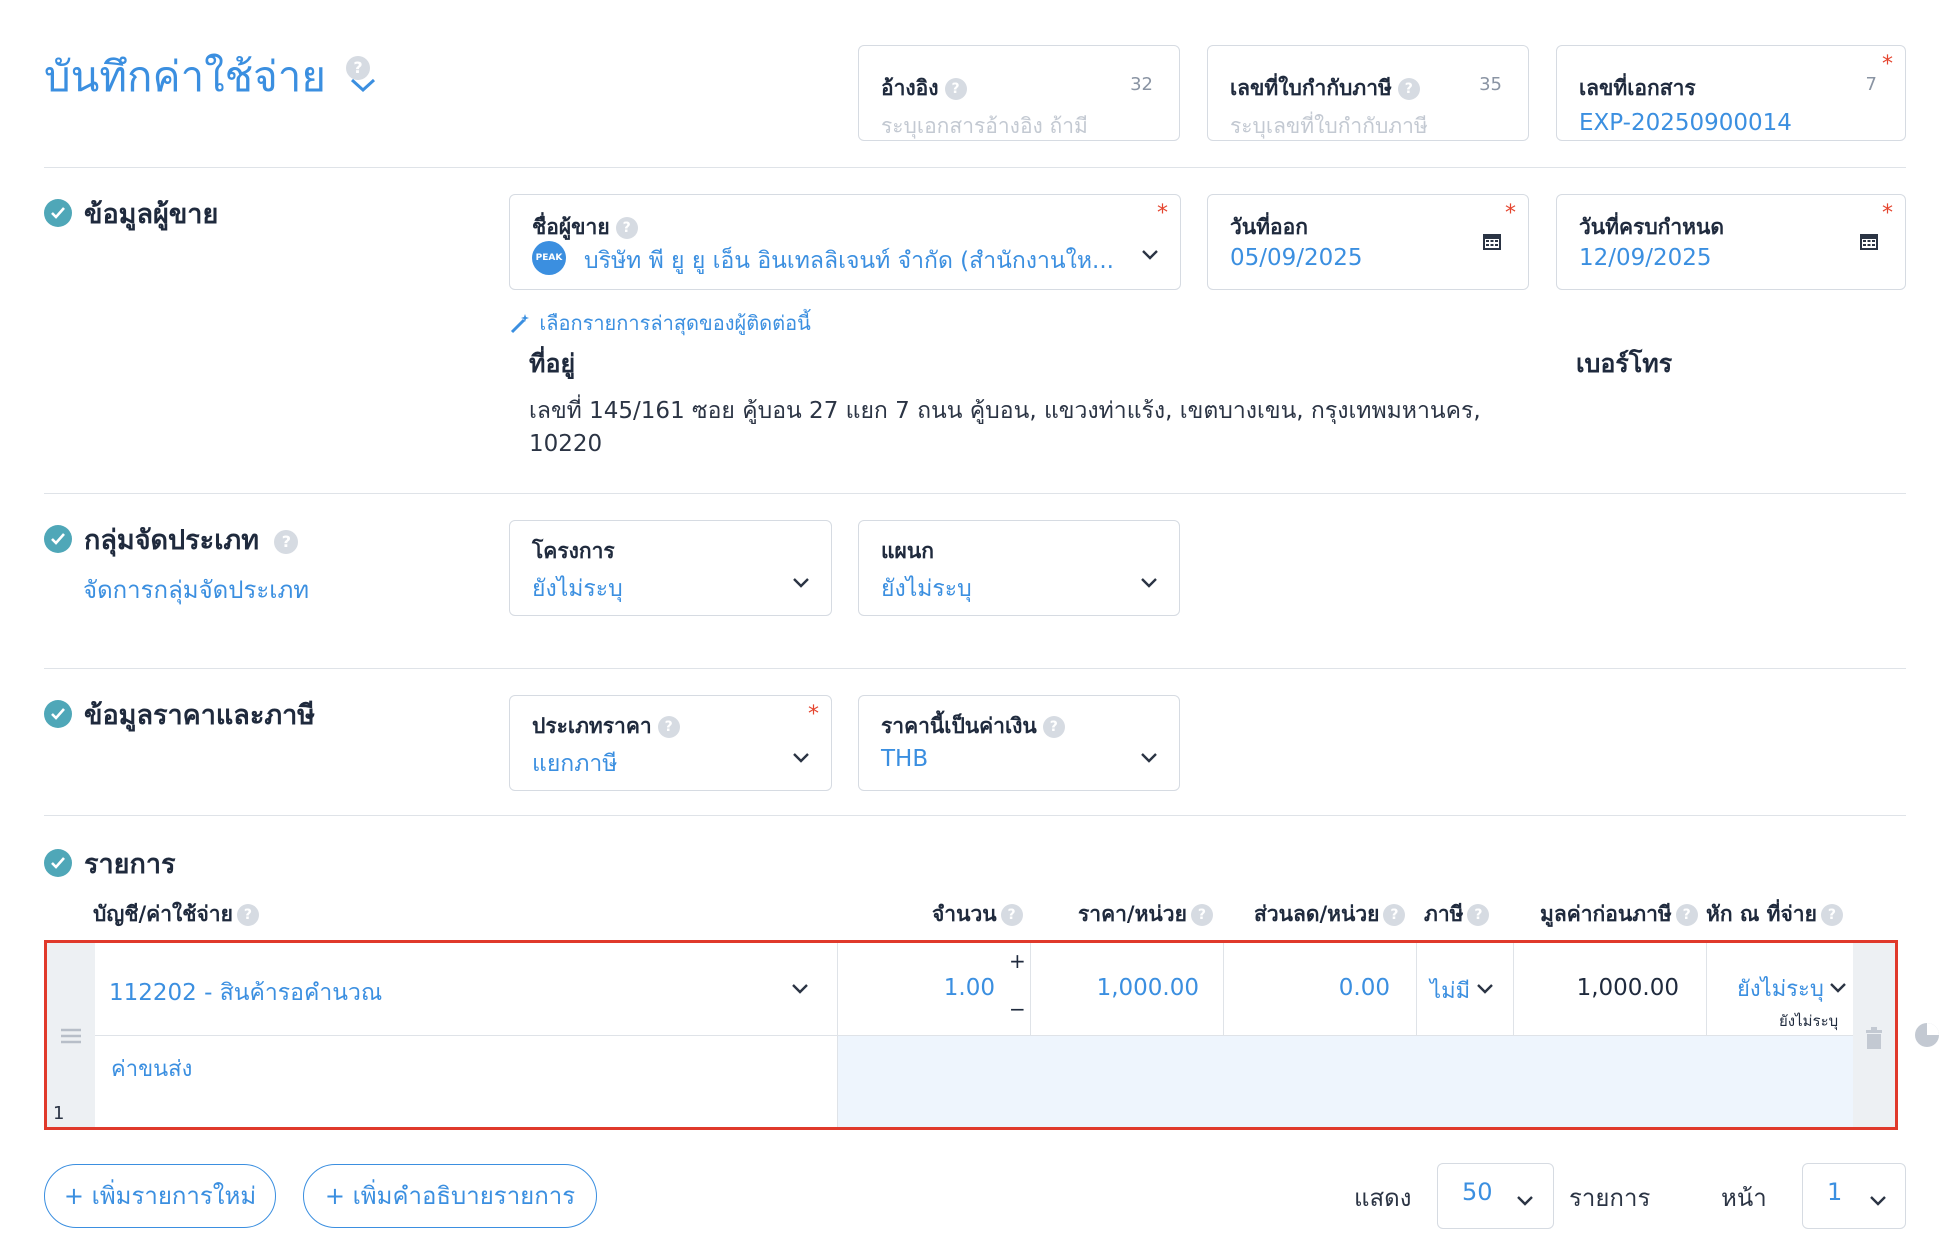 The height and width of the screenshot is (1246, 1942). What do you see at coordinates (1019, 93) in the screenshot?
I see `reference-field: อ้างอิง? 32 ระบุเอกสารอ้างอิง ถ้ามี` at bounding box center [1019, 93].